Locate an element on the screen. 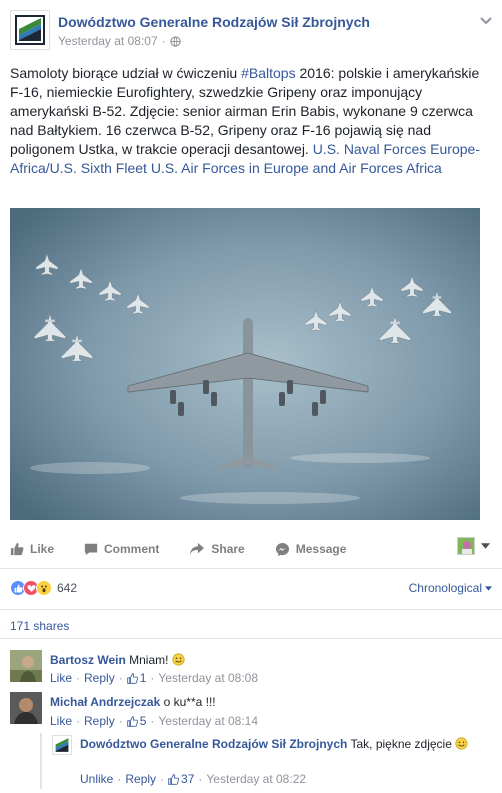 Image resolution: width=502 pixels, height=793 pixels. reply-actions: Unlike · Reply · 37 · Yesterday at 08:22 is located at coordinates (193, 779).